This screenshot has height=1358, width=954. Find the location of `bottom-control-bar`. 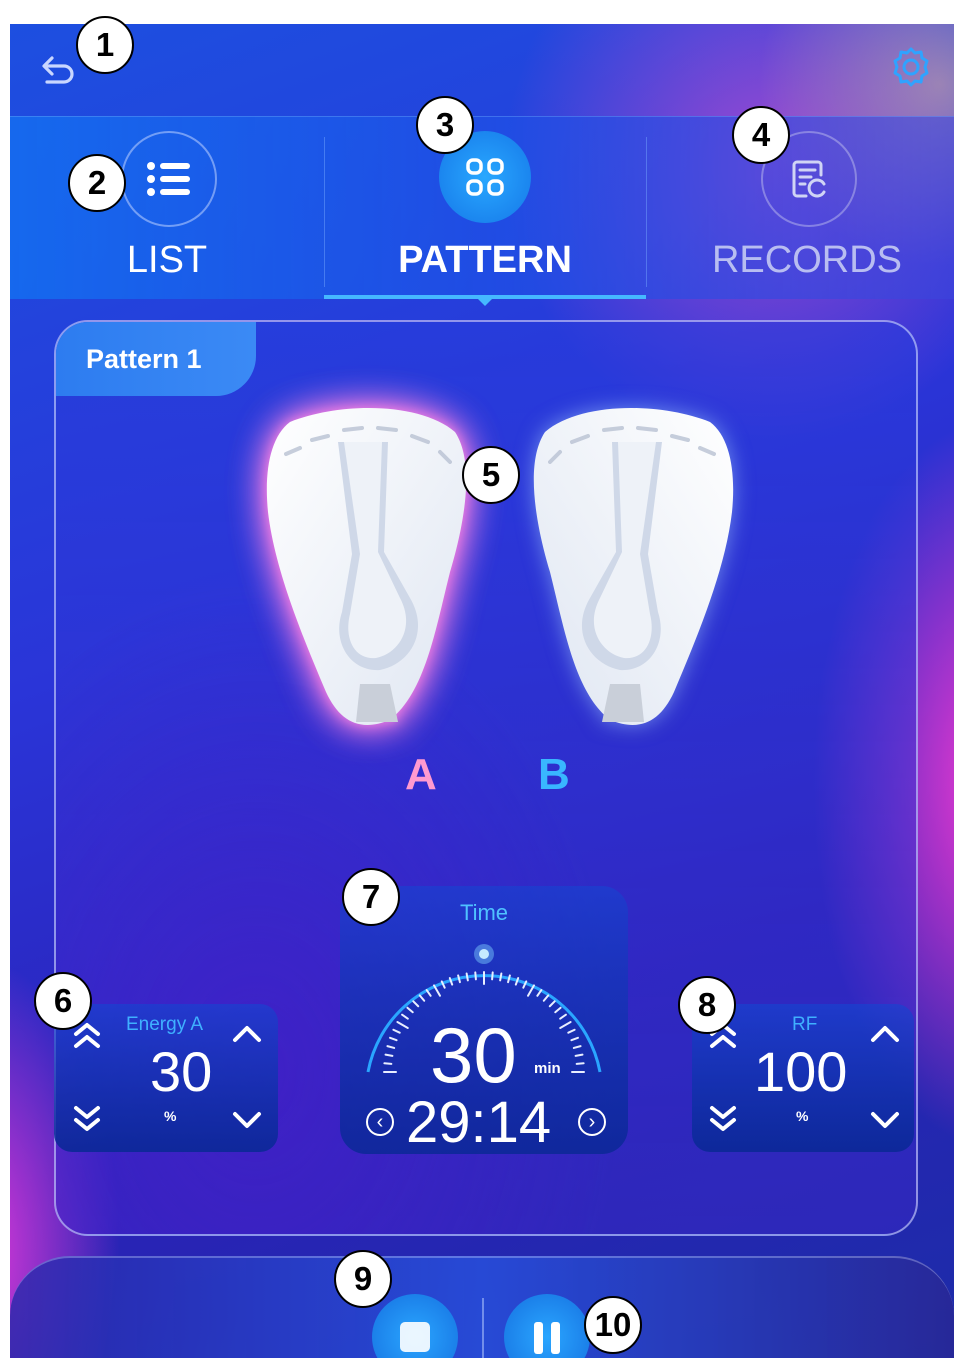

bottom-control-bar is located at coordinates (482, 1307).